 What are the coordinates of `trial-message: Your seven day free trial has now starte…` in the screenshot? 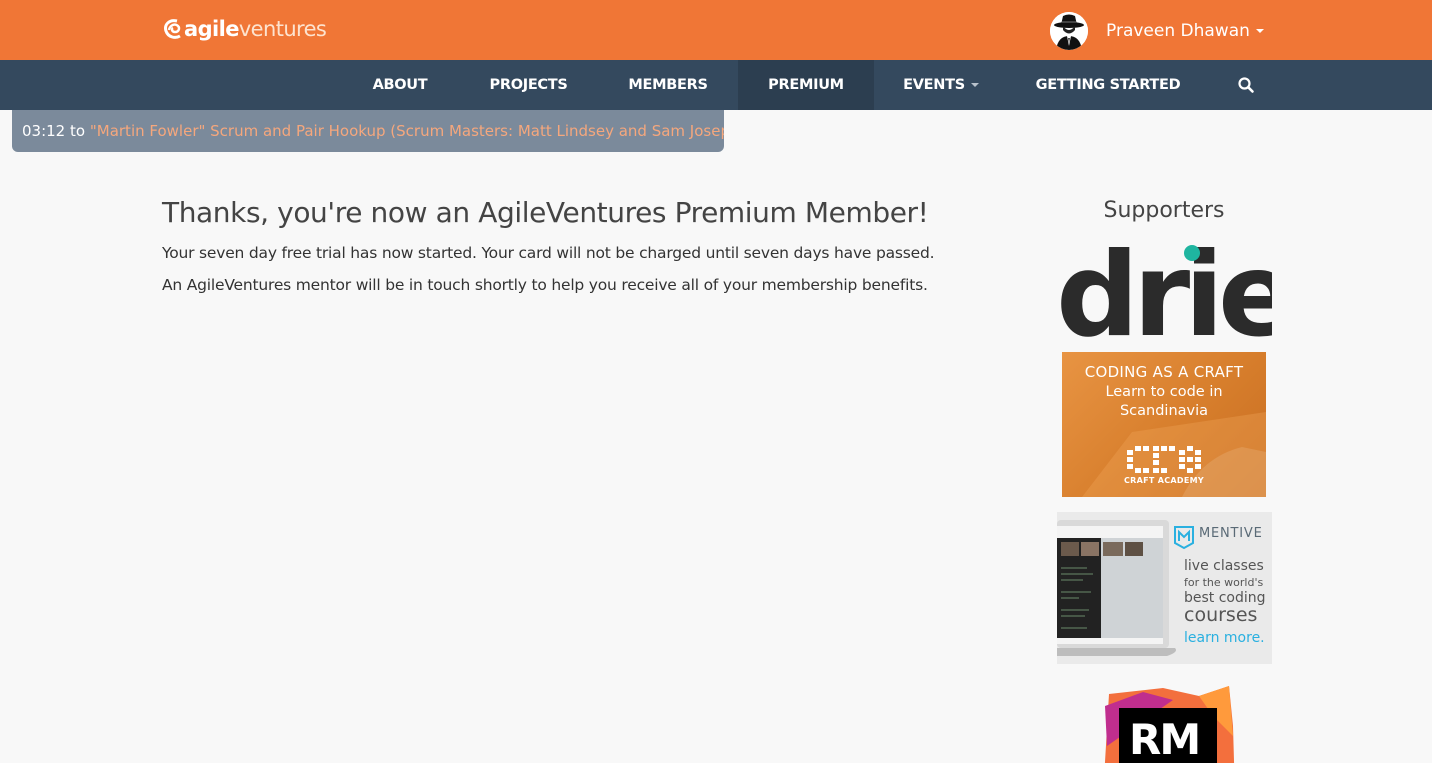 It's located at (548, 253).